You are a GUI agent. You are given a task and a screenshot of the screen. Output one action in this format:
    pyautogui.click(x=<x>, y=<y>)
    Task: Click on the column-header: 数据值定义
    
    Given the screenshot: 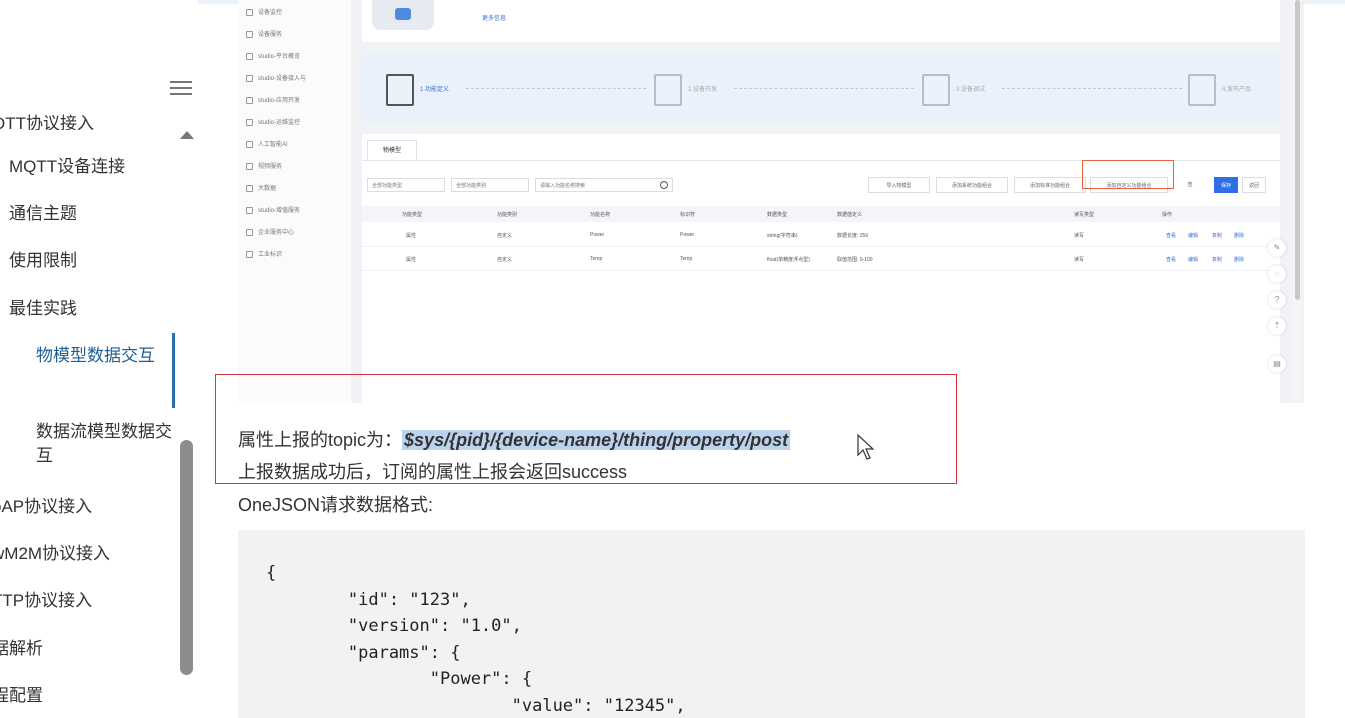 What is the action you would take?
    pyautogui.click(x=850, y=215)
    